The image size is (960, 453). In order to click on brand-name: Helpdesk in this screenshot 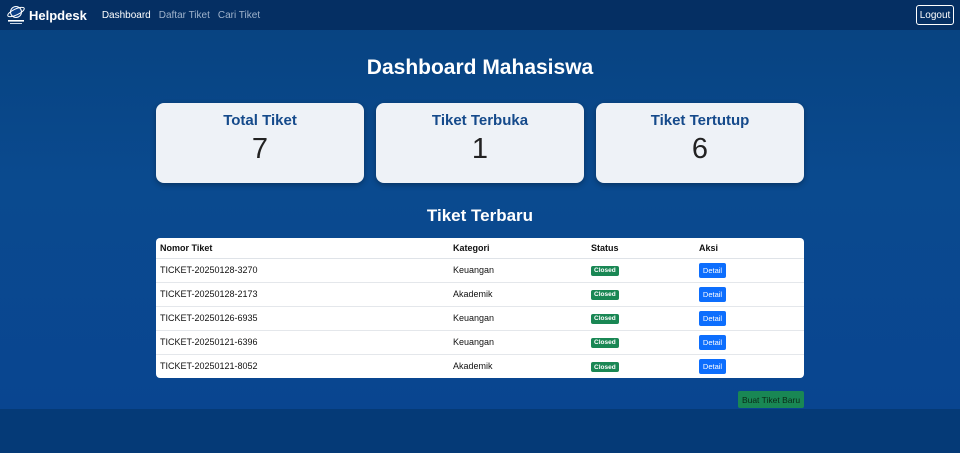, I will do `click(58, 15)`.